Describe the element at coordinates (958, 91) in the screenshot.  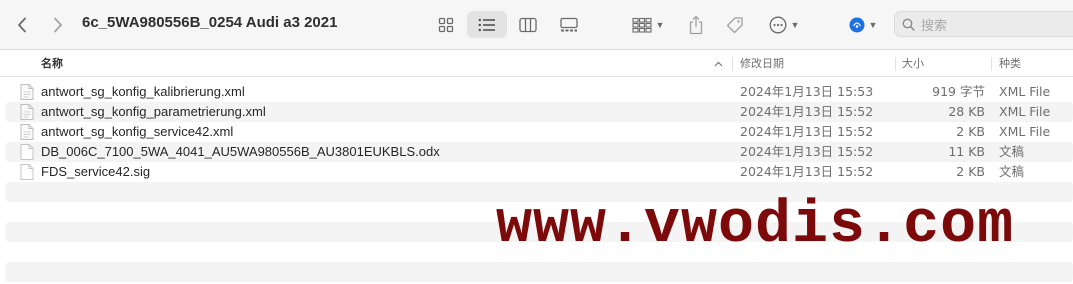
I see `file-size: 919 字节` at that location.